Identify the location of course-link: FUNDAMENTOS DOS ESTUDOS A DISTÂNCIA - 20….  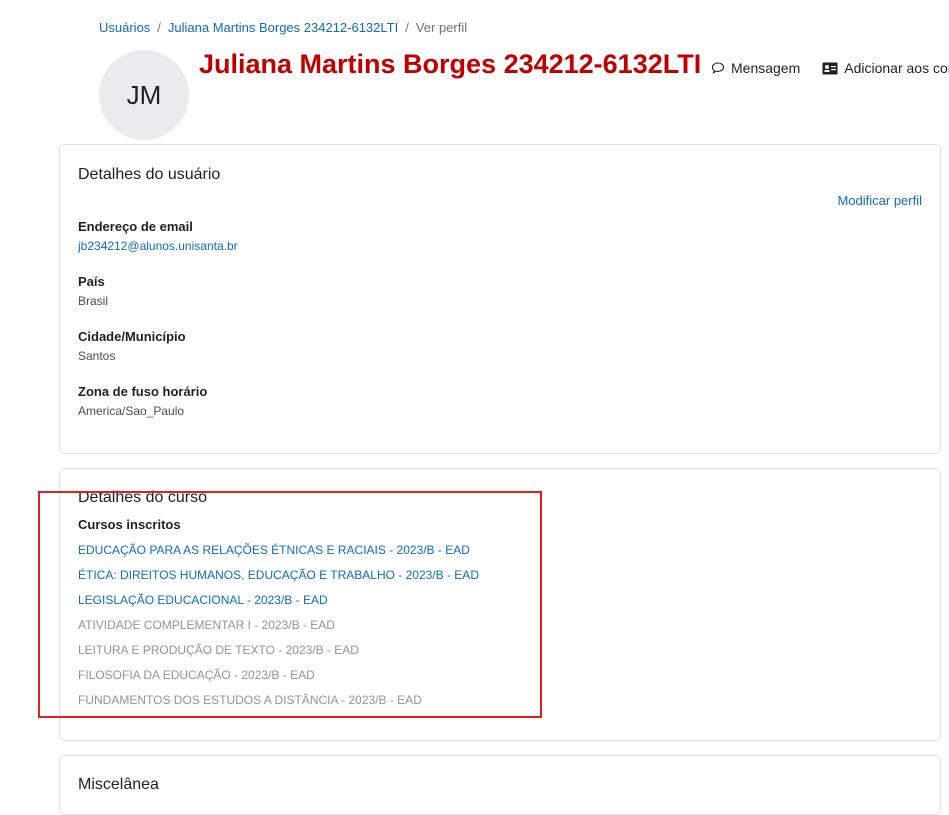
(250, 700).